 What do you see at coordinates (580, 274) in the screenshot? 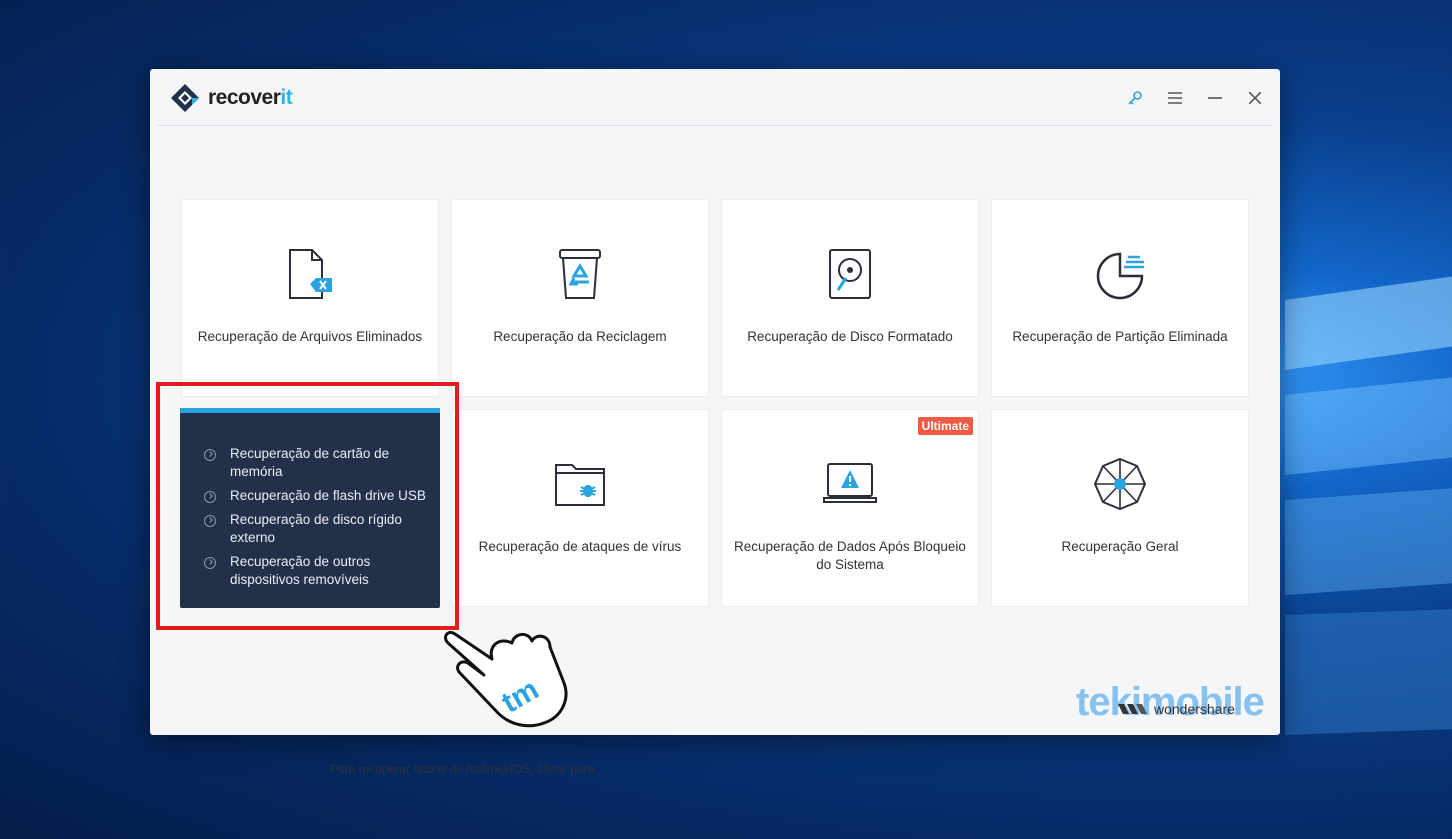
I see `recycle-bin-icon` at bounding box center [580, 274].